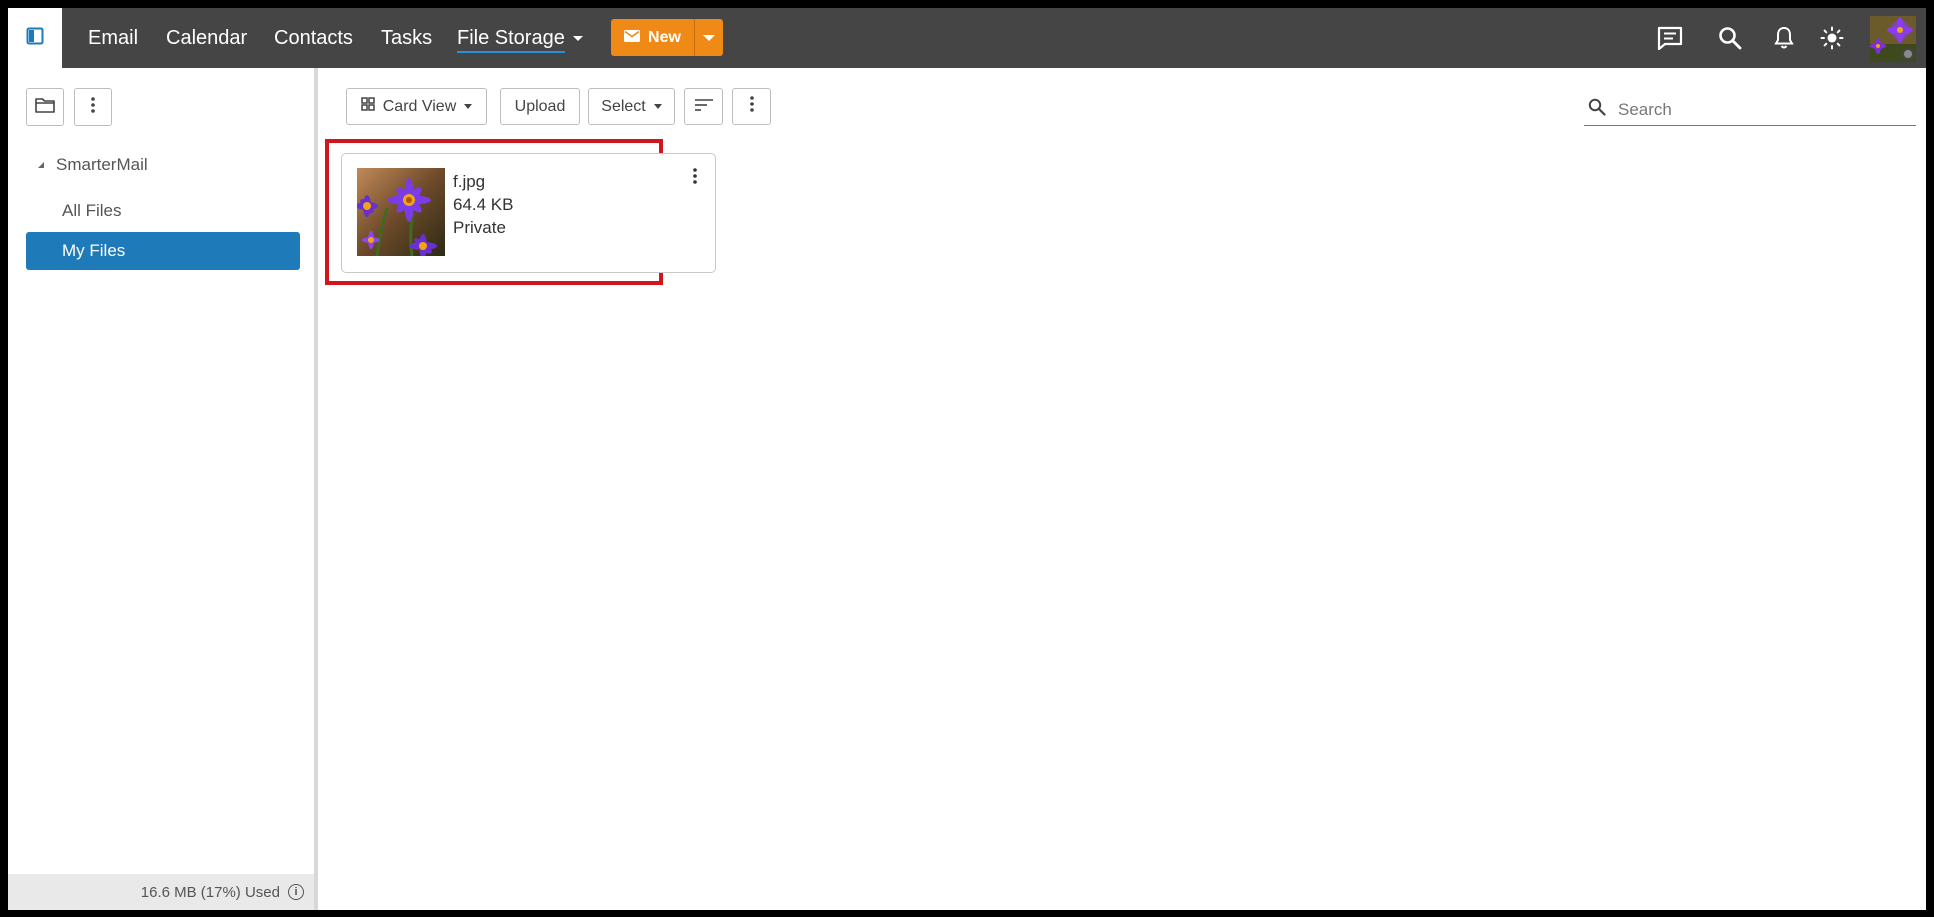 This screenshot has width=1934, height=917. Describe the element at coordinates (664, 37) in the screenshot. I see `new-button-label: New` at that location.